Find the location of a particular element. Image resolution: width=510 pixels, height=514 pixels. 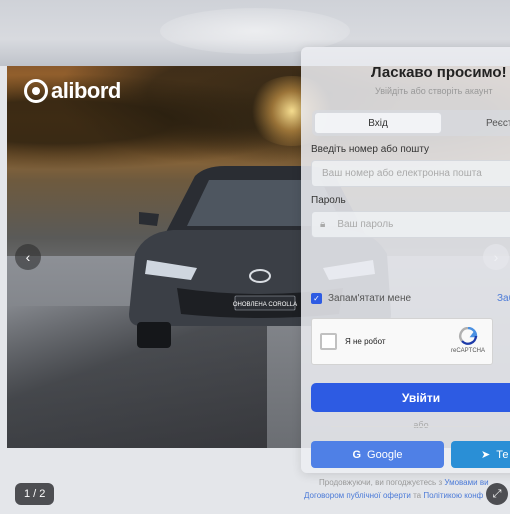

or-divider: або is located at coordinates (410, 425).